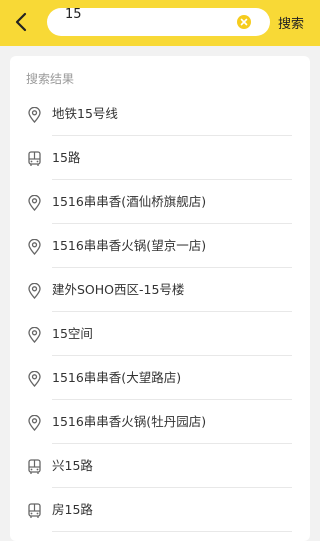 This screenshot has height=541, width=320. I want to click on result-label: 15路, so click(66, 157).